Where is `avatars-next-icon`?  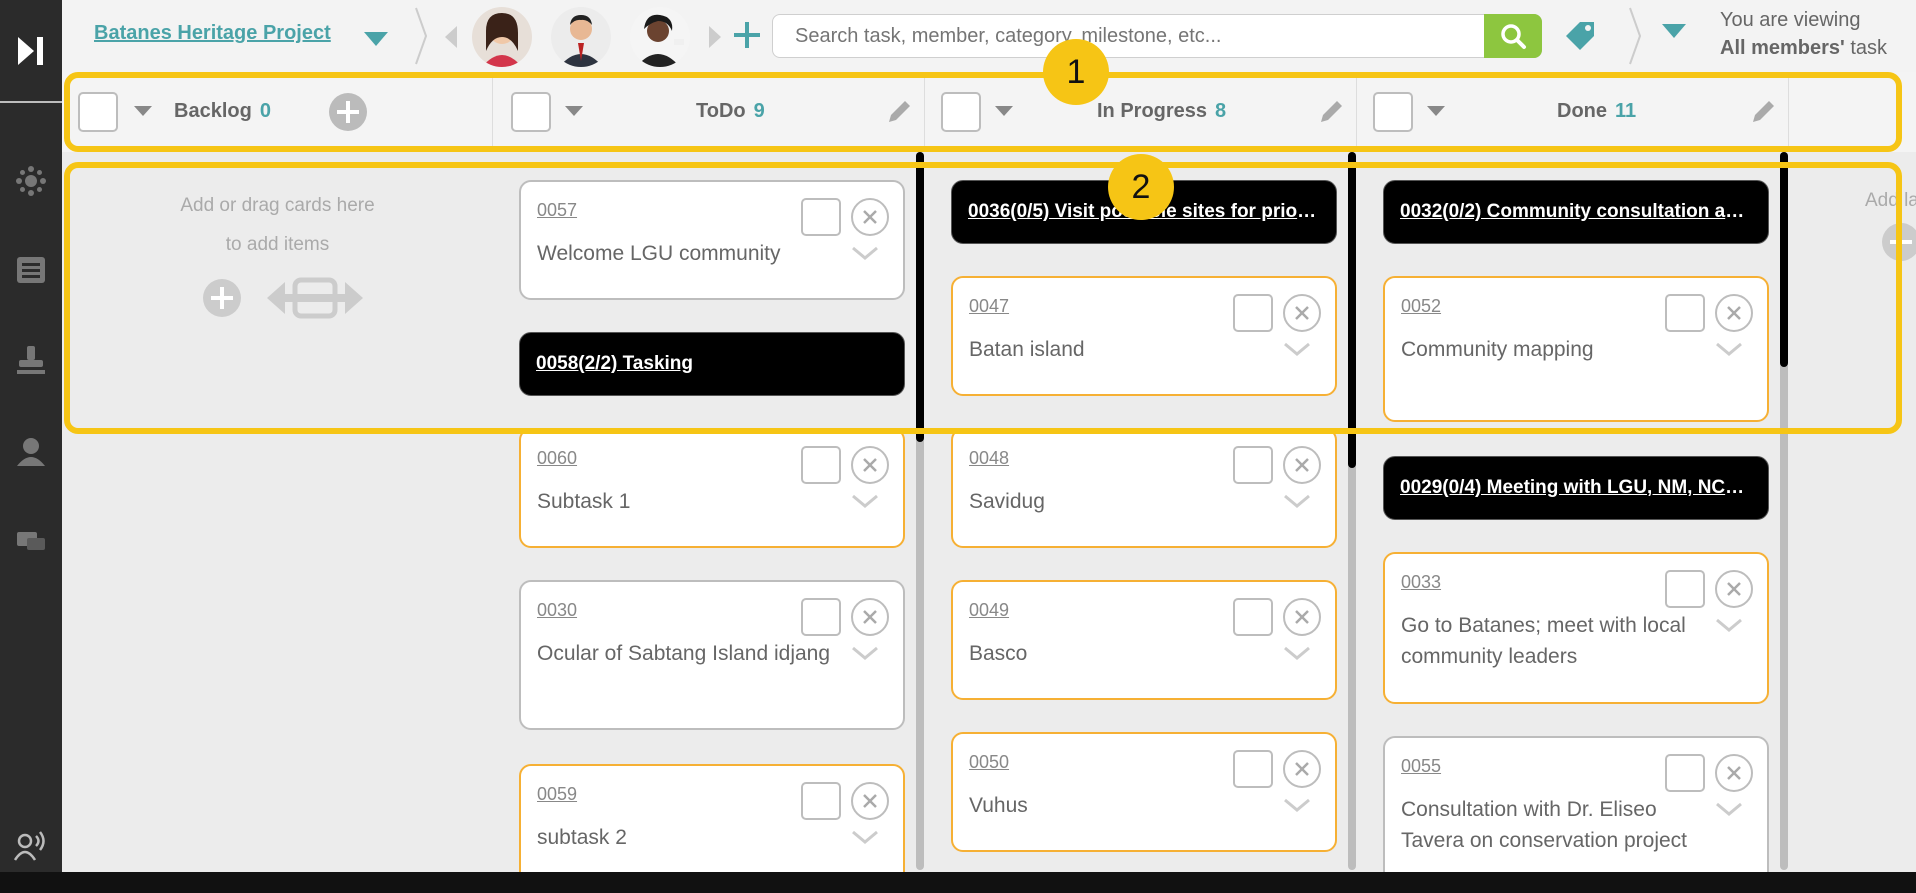 avatars-next-icon is located at coordinates (715, 37).